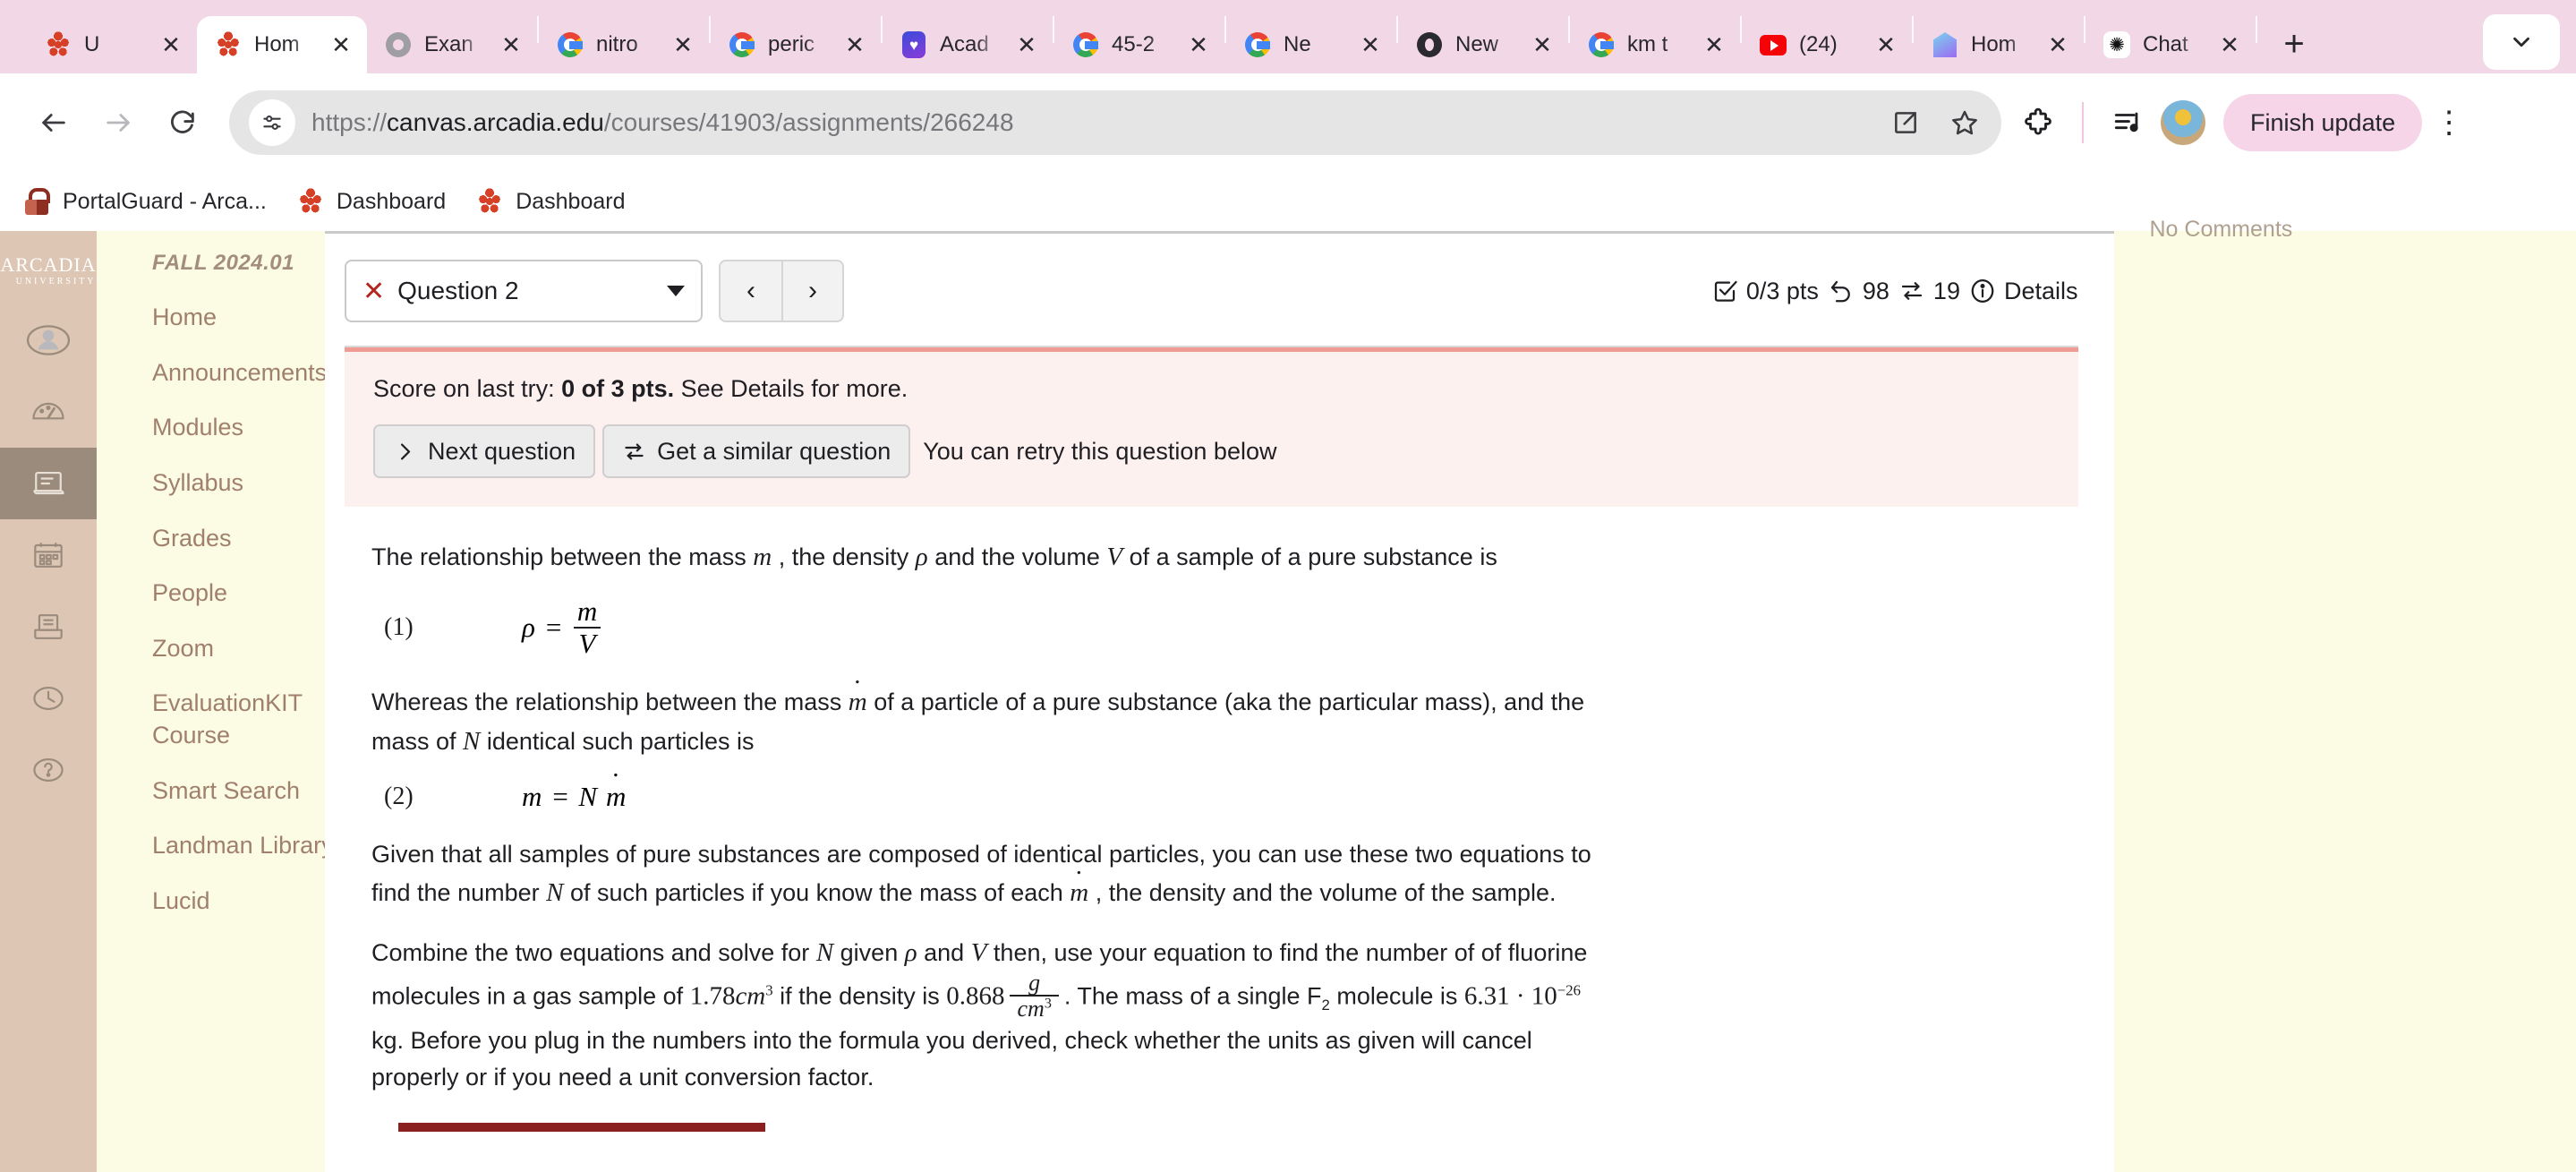 This screenshot has width=2576, height=1172. I want to click on new-tab-button: +, so click(2294, 44).